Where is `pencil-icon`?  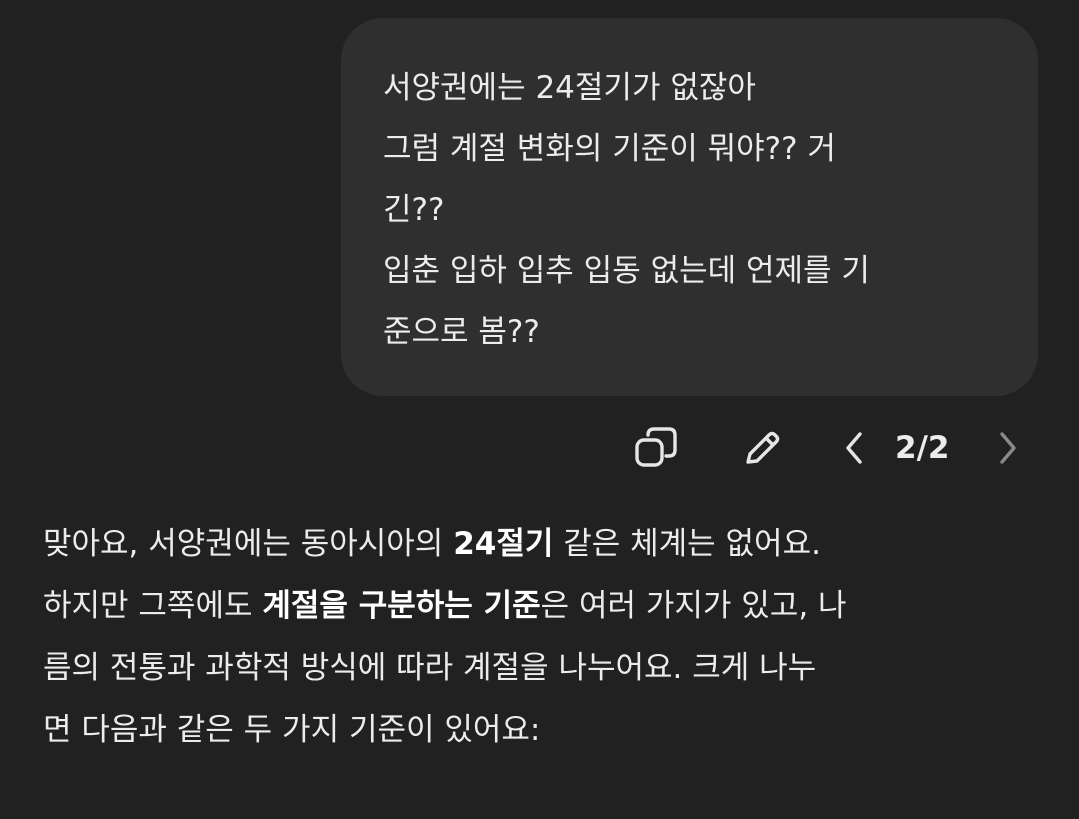
pencil-icon is located at coordinates (763, 447).